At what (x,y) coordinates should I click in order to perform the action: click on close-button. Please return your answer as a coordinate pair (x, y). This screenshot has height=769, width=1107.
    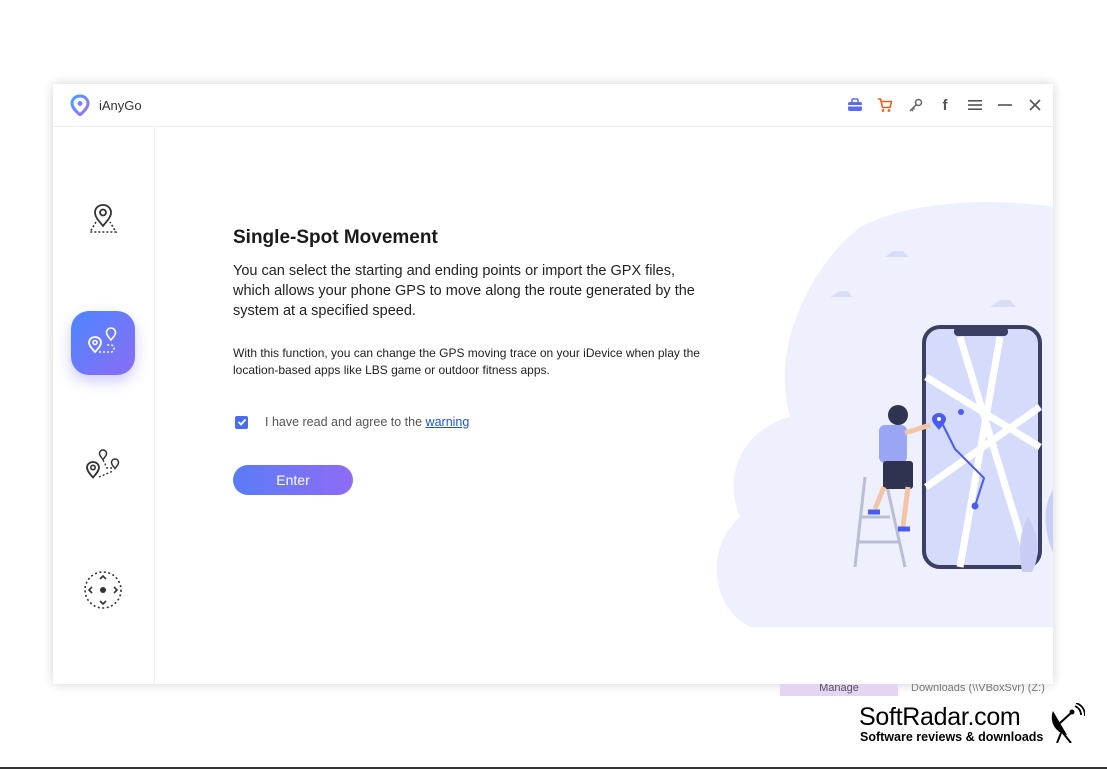
    Looking at the image, I should click on (1035, 105).